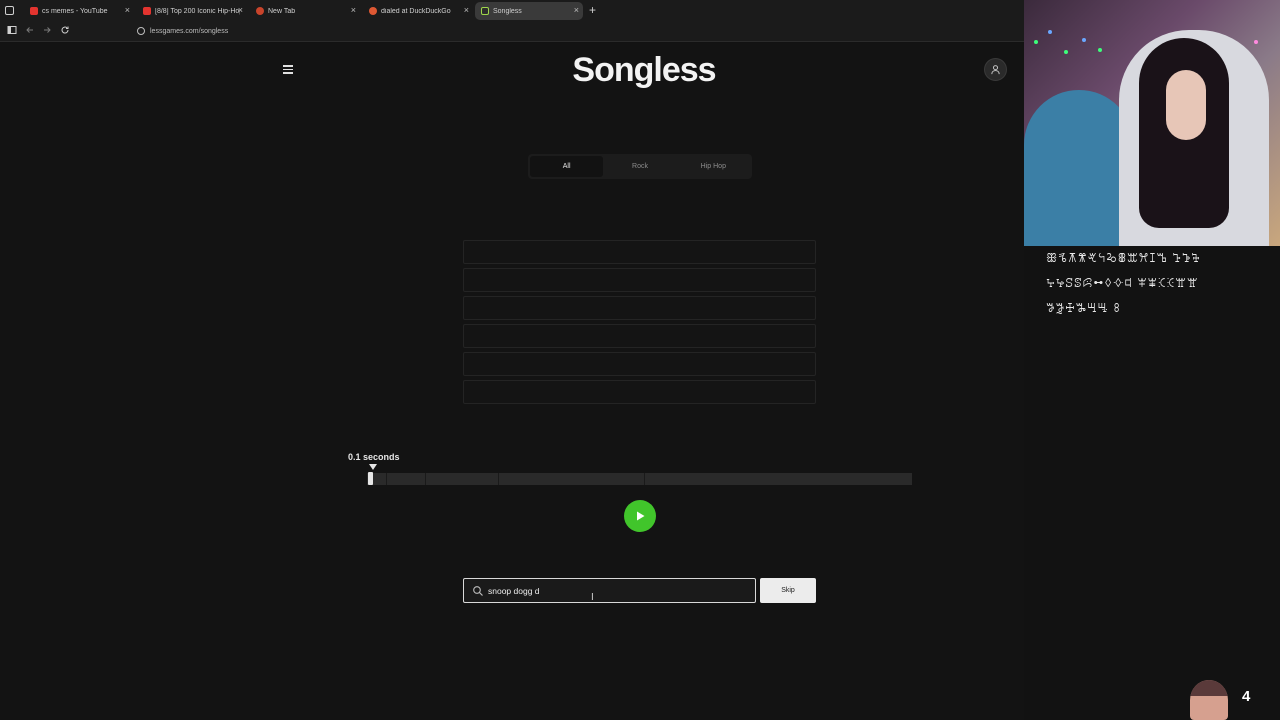 The height and width of the screenshot is (720, 1280). What do you see at coordinates (639, 479) in the screenshot?
I see `clip-timeline` at bounding box center [639, 479].